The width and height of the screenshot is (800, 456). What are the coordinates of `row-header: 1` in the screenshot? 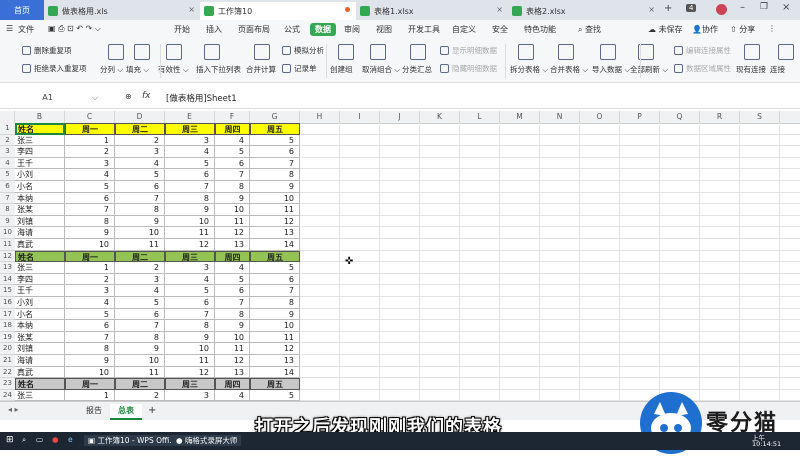 It's located at (7, 129).